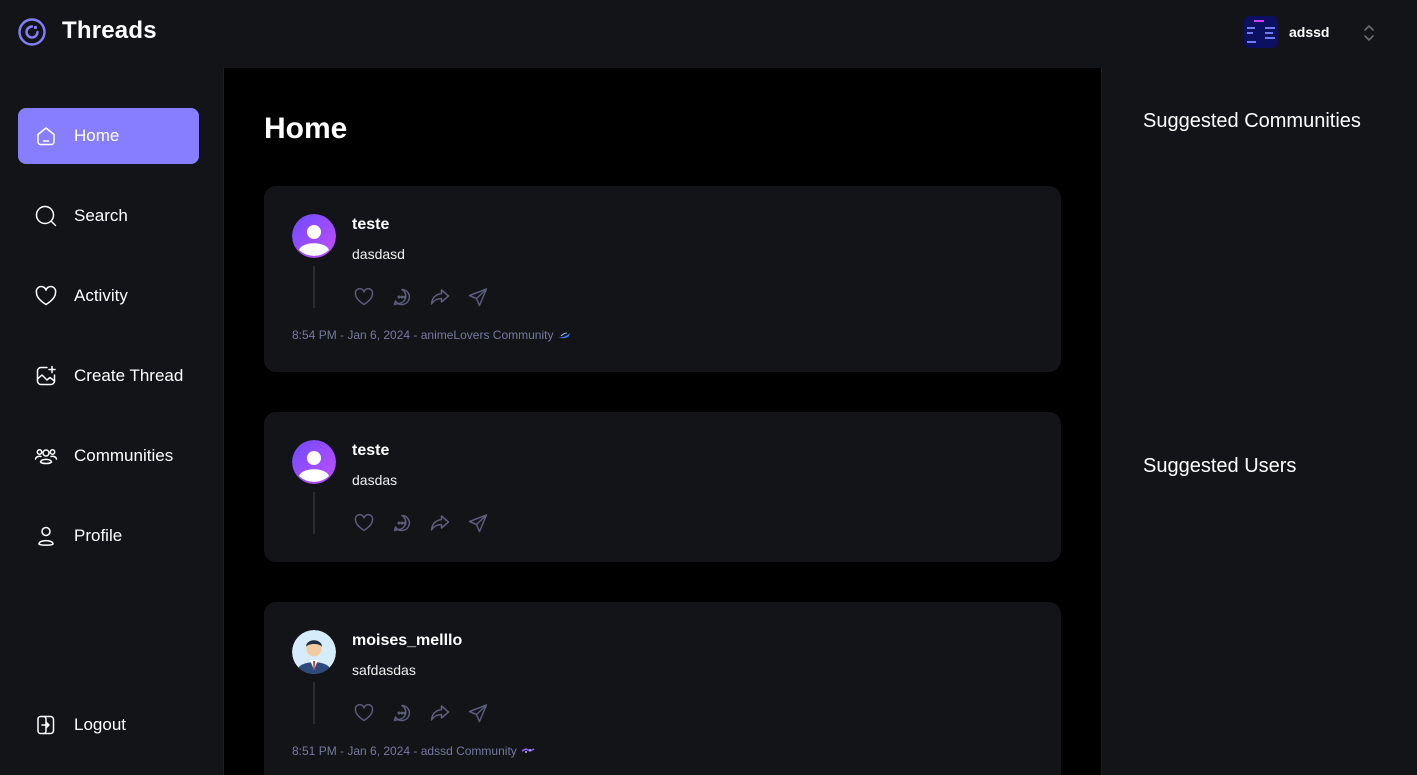 Image resolution: width=1417 pixels, height=775 pixels. What do you see at coordinates (46, 725) in the screenshot?
I see `logout-icon` at bounding box center [46, 725].